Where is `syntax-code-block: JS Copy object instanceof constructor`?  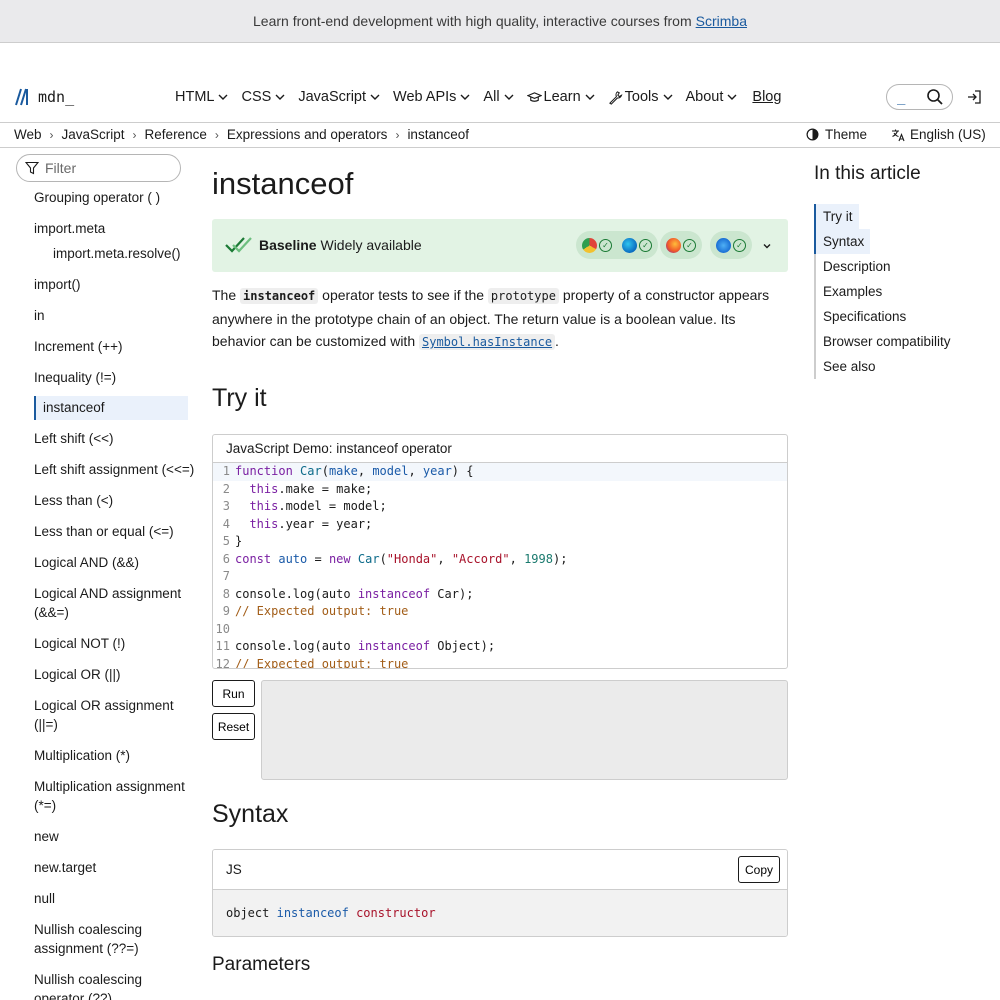 syntax-code-block: JS Copy object instanceof constructor is located at coordinates (500, 893).